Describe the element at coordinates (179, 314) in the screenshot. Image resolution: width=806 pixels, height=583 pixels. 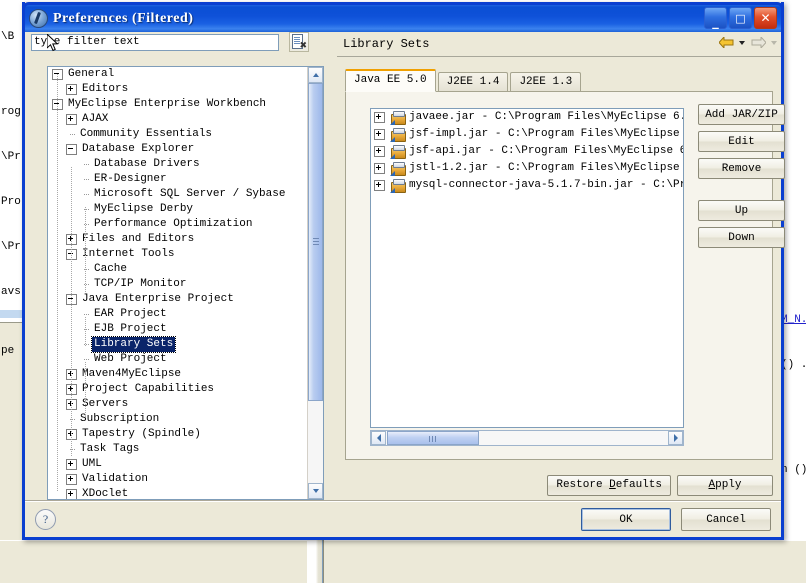
I see `tree-item-ear-project: EAR Project` at that location.